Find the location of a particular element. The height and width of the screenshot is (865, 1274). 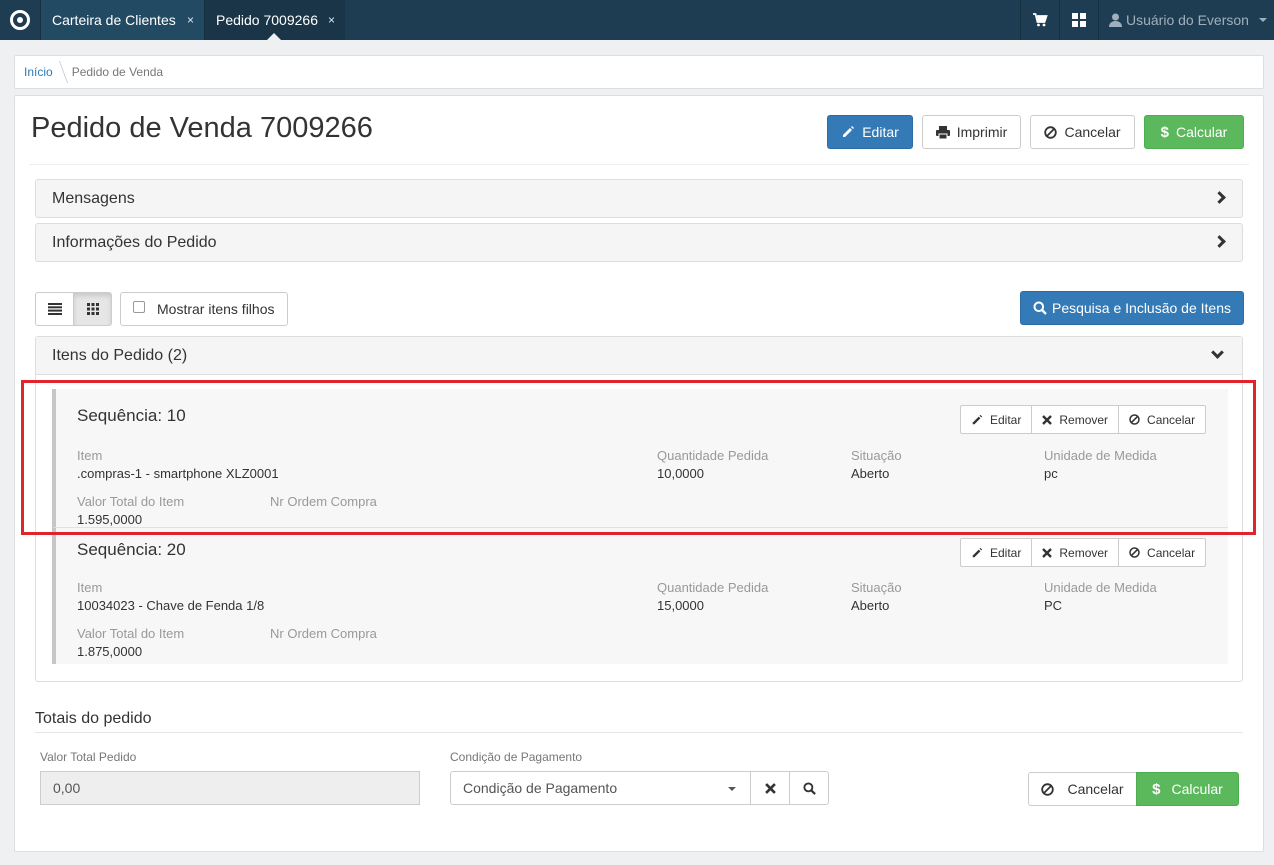

order-items-header: Itens do Pedido (2) is located at coordinates (639, 356).